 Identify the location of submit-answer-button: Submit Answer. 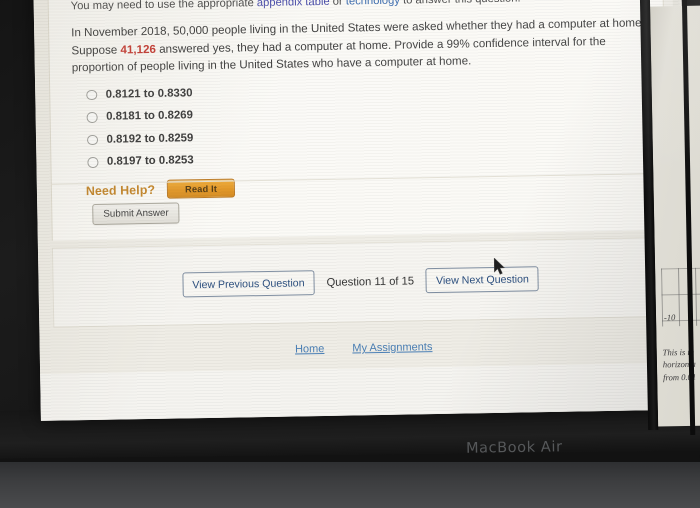
(136, 214).